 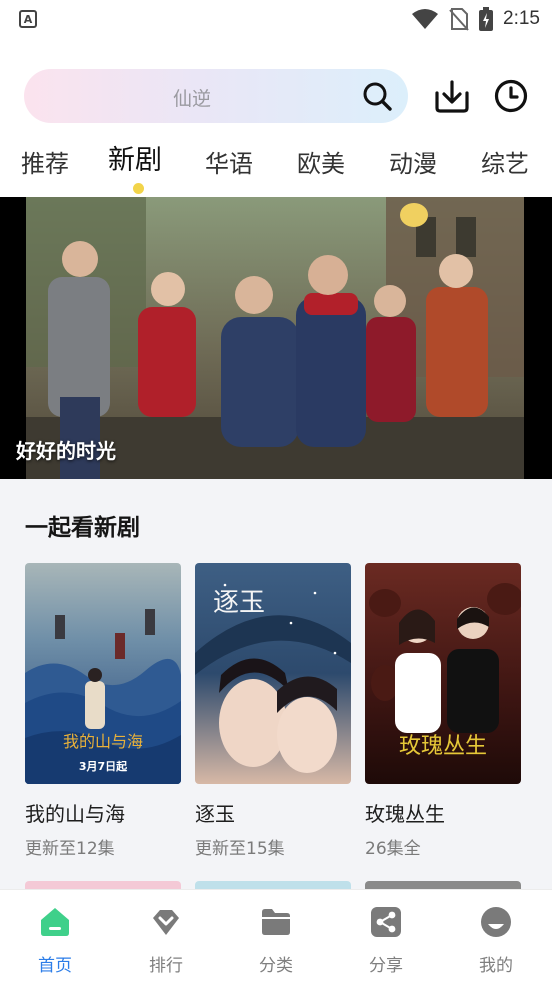 What do you see at coordinates (240, 849) in the screenshot?
I see `card-episode-status: 更新至15集` at bounding box center [240, 849].